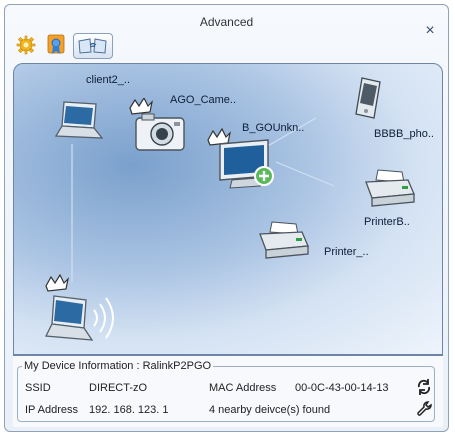 The image size is (455, 436). Describe the element at coordinates (157, 123) in the screenshot. I see `camera-icon` at that location.